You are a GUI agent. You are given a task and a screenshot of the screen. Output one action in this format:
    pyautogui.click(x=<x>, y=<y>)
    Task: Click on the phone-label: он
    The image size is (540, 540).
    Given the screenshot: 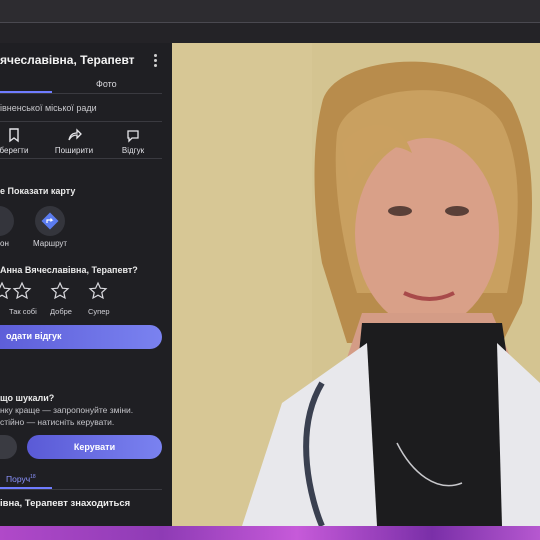 What is the action you would take?
    pyautogui.click(x=4, y=243)
    